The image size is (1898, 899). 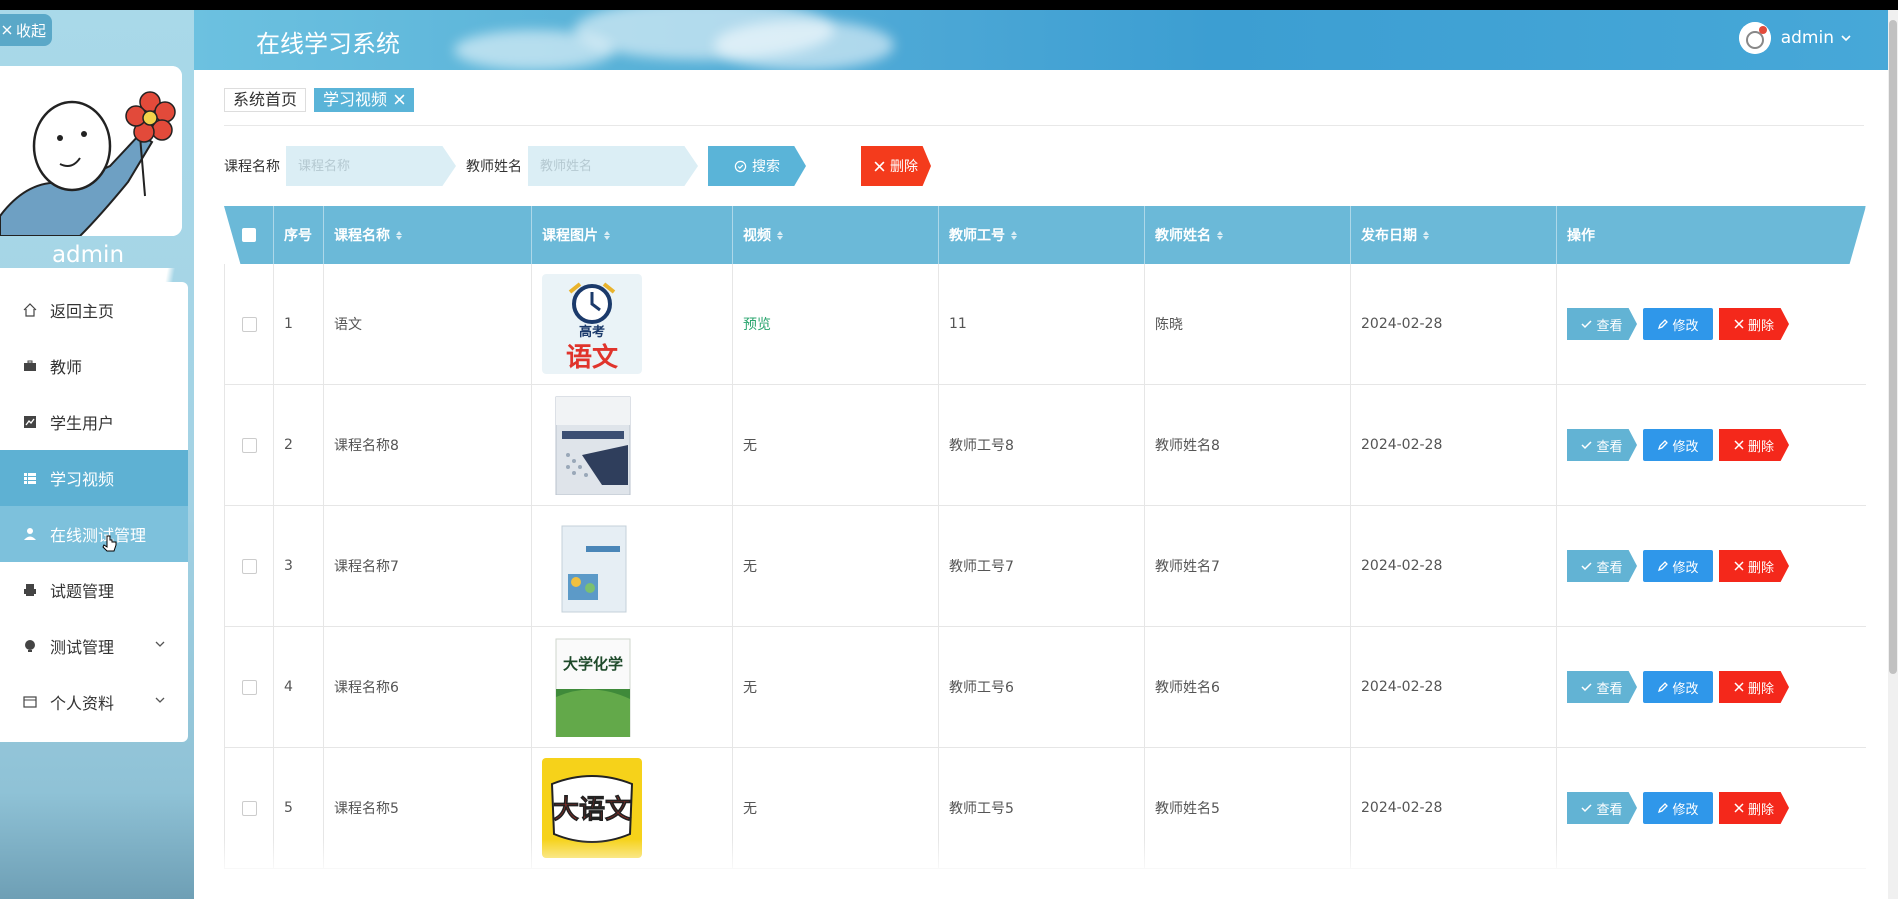 I want to click on col-video-label: 视频, so click(x=757, y=236).